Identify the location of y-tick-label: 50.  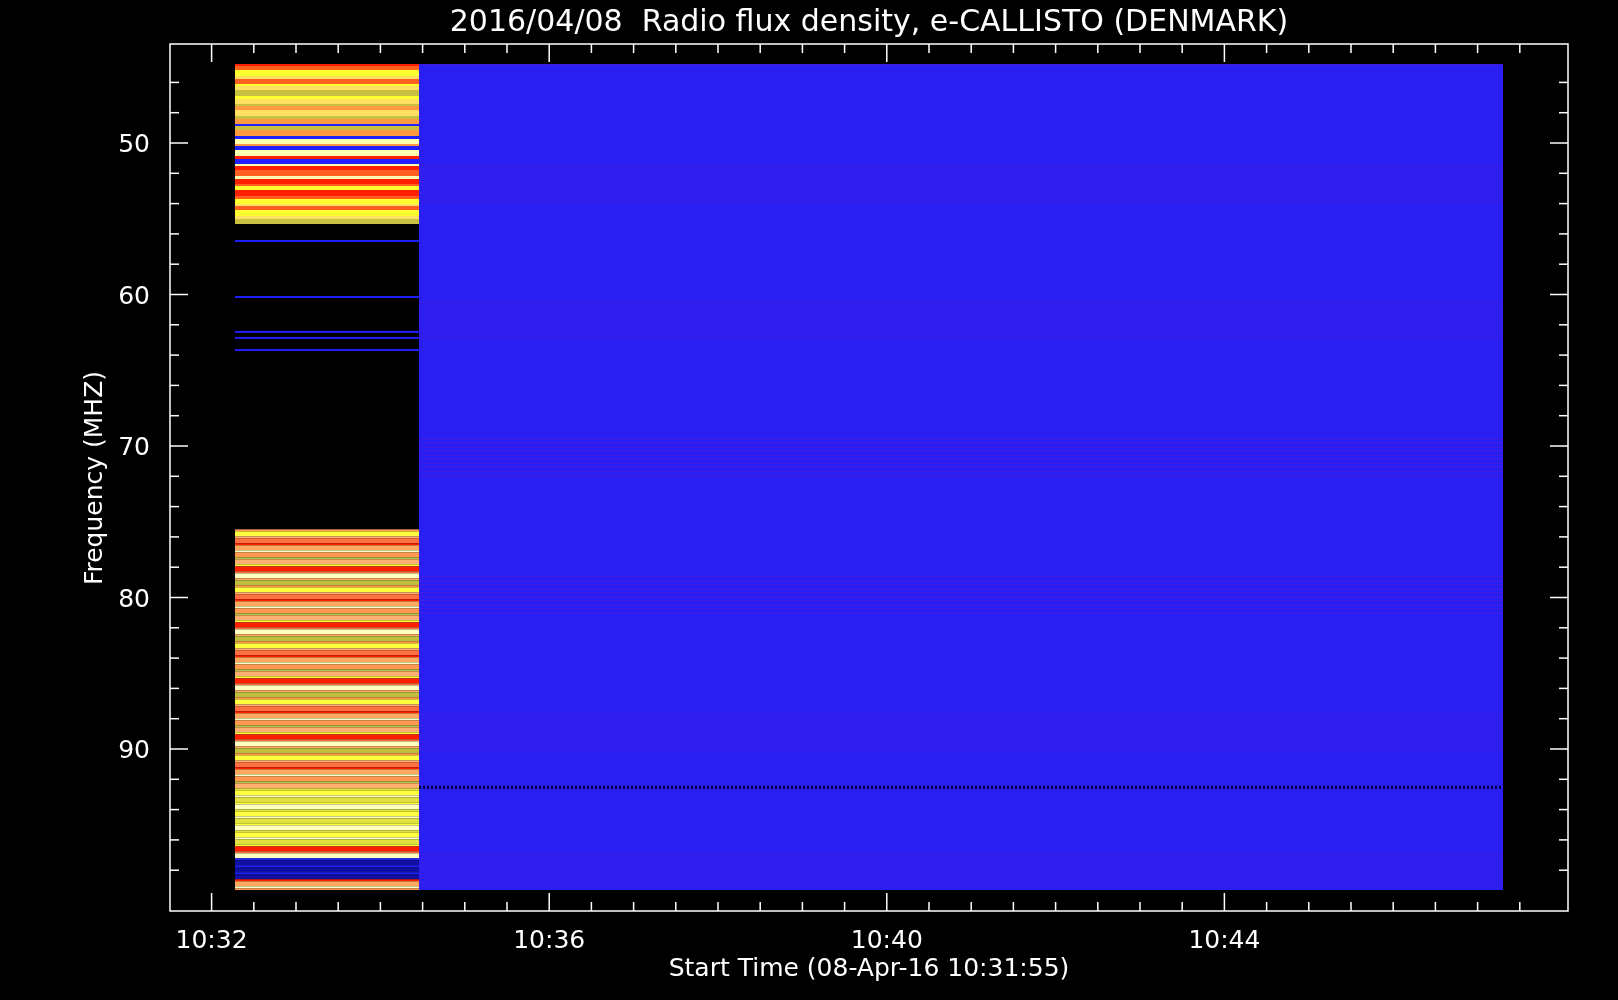
(134, 143).